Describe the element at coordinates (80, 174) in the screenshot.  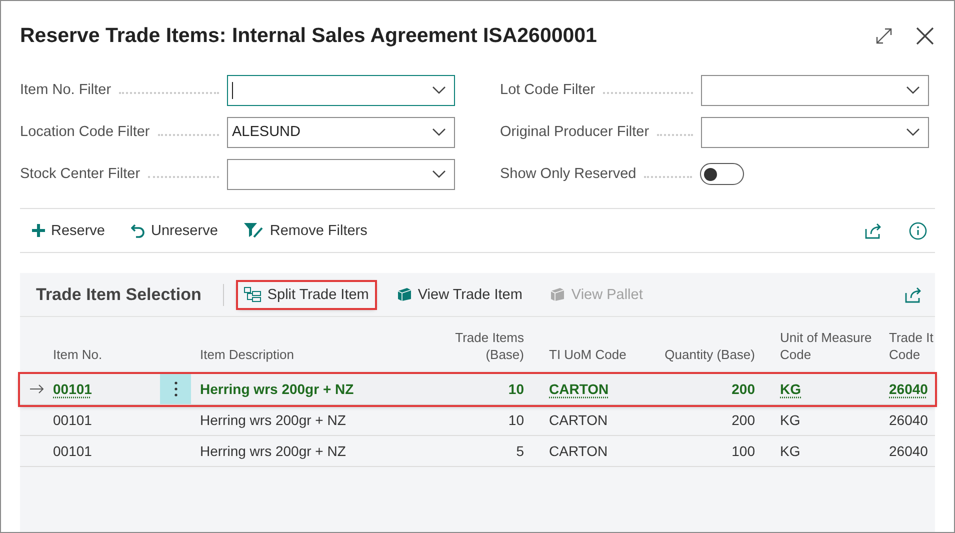
I see `field-label: Stock Center Filter` at that location.